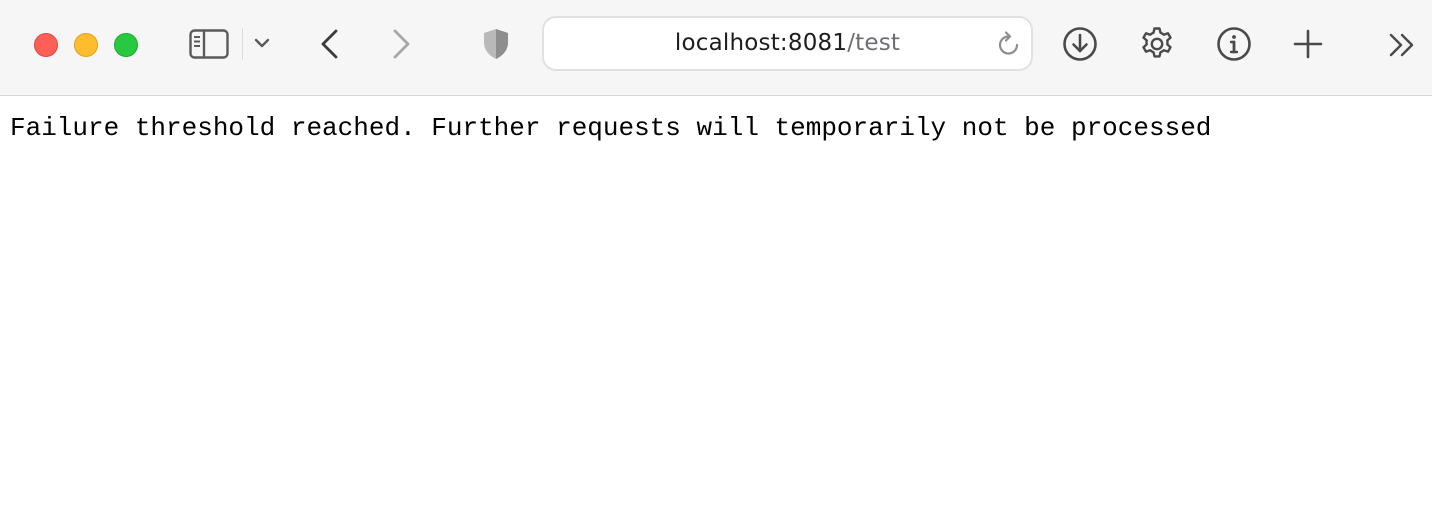 The height and width of the screenshot is (506, 1432). Describe the element at coordinates (1308, 44) in the screenshot. I see `plus-icon` at that location.